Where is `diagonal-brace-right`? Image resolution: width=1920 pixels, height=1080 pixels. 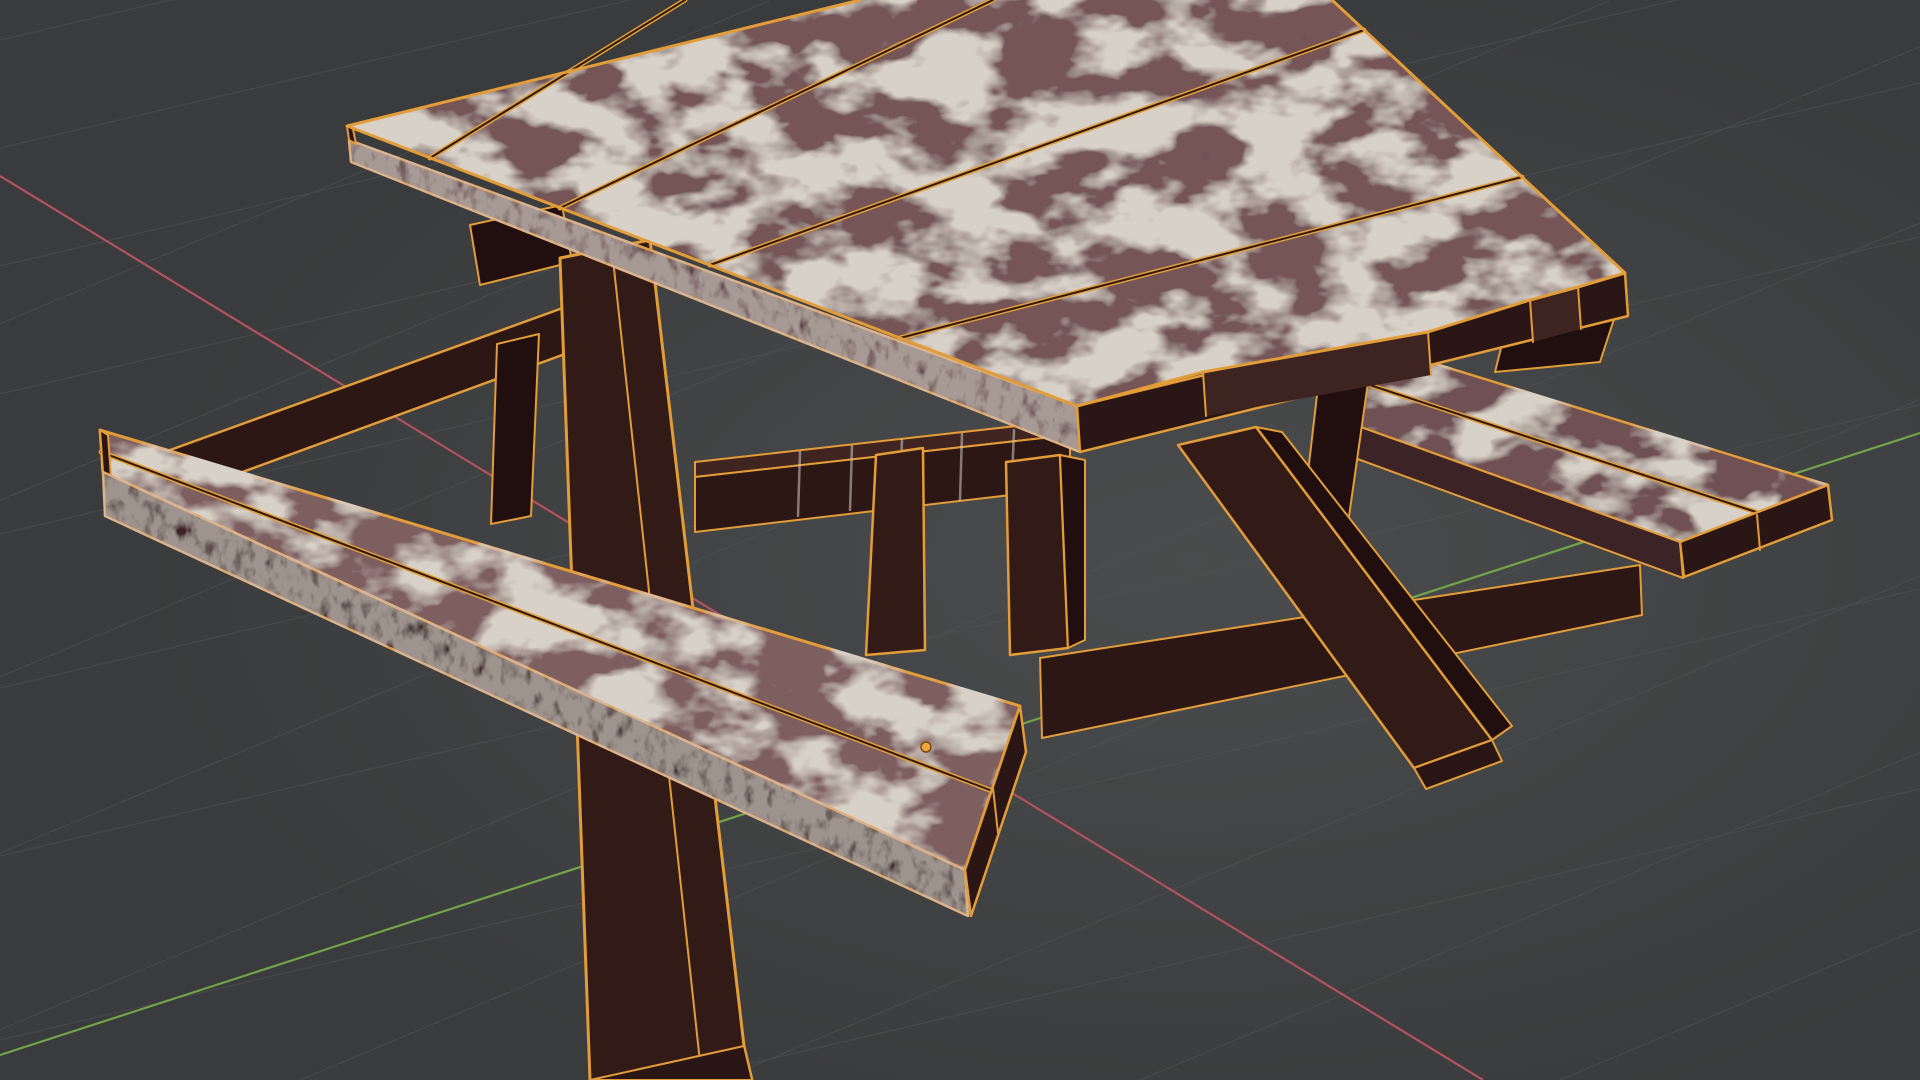
diagonal-brace-right is located at coordinates (1037, 555).